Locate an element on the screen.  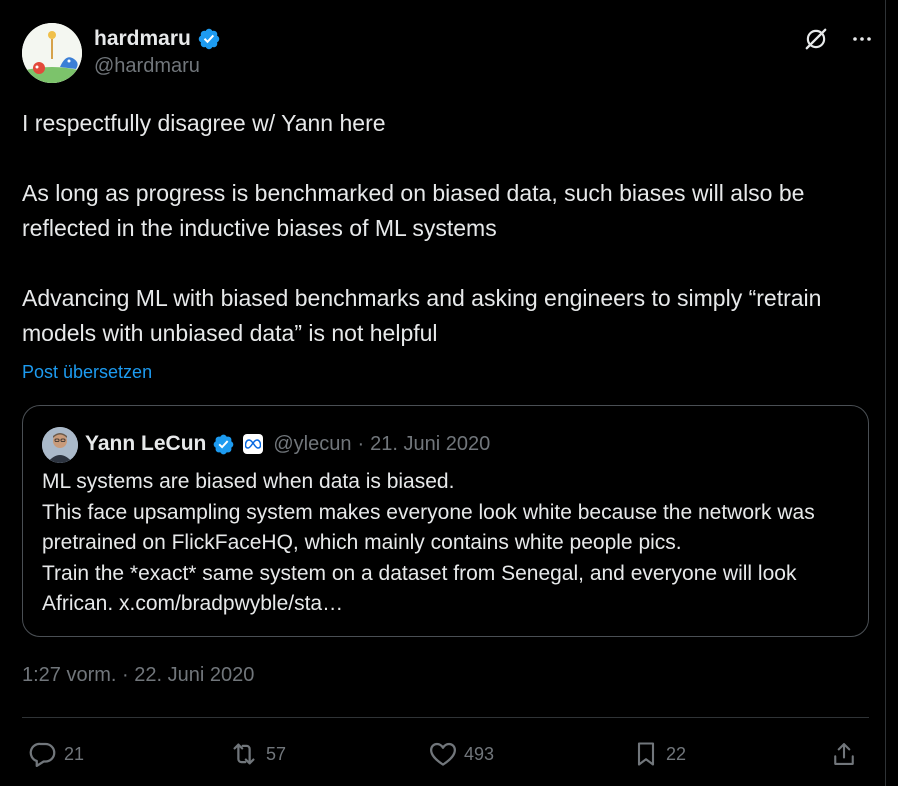
meta-affiliation-icon is located at coordinates (253, 444).